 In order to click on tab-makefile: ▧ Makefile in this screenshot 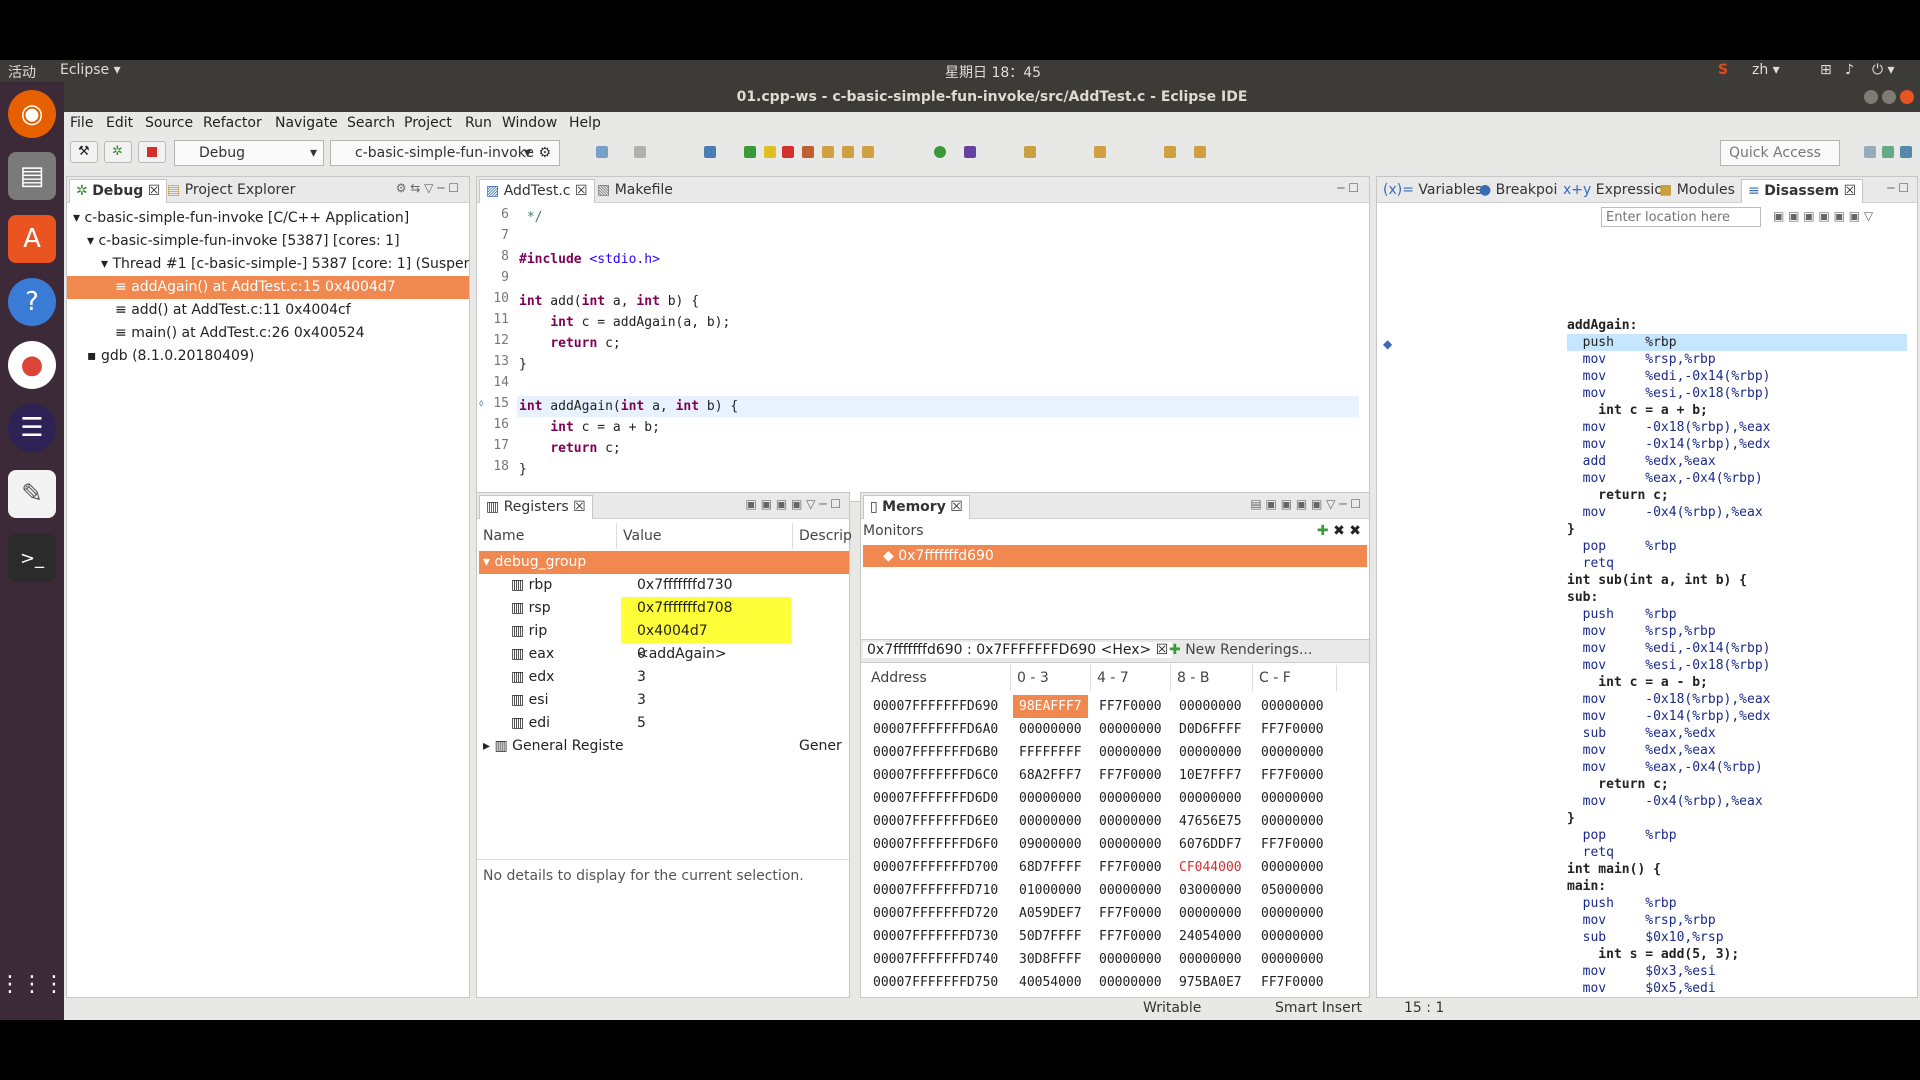, I will do `click(635, 191)`.